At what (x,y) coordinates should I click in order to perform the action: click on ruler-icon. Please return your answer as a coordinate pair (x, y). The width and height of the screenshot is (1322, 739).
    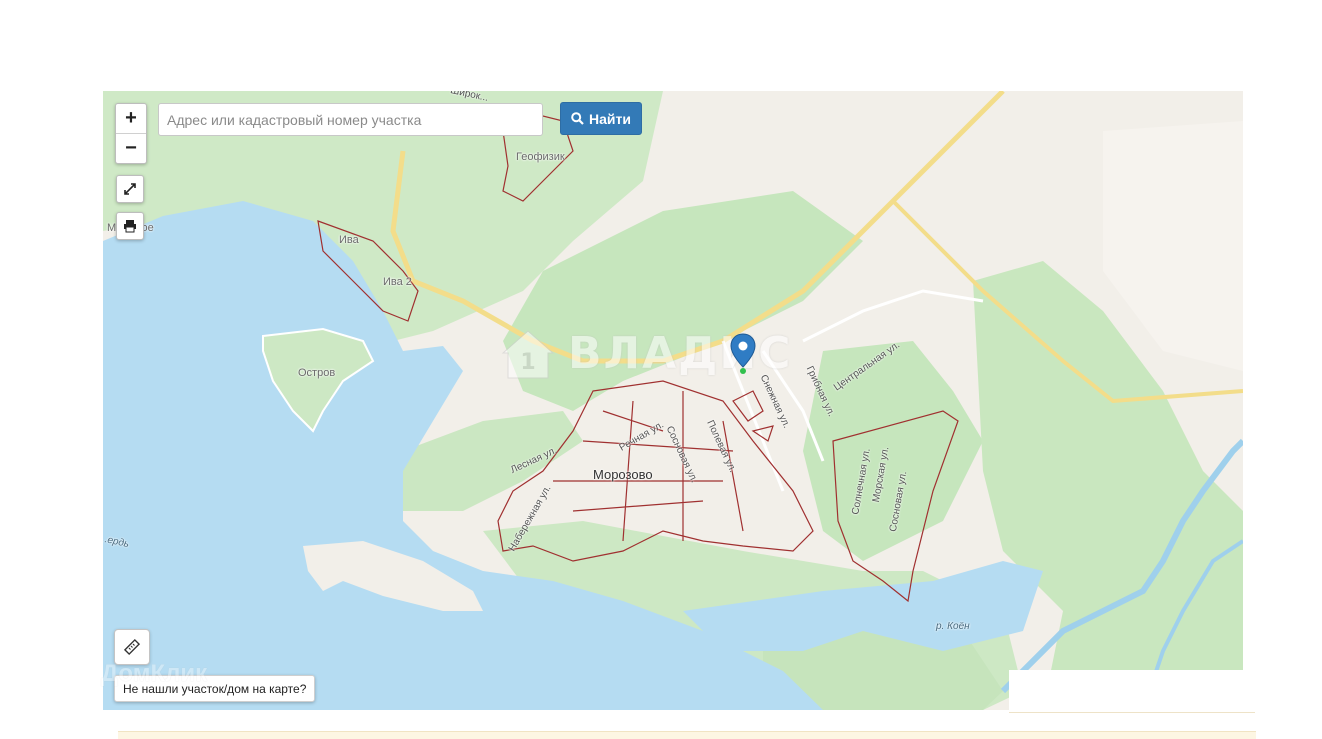
    Looking at the image, I should click on (132, 647).